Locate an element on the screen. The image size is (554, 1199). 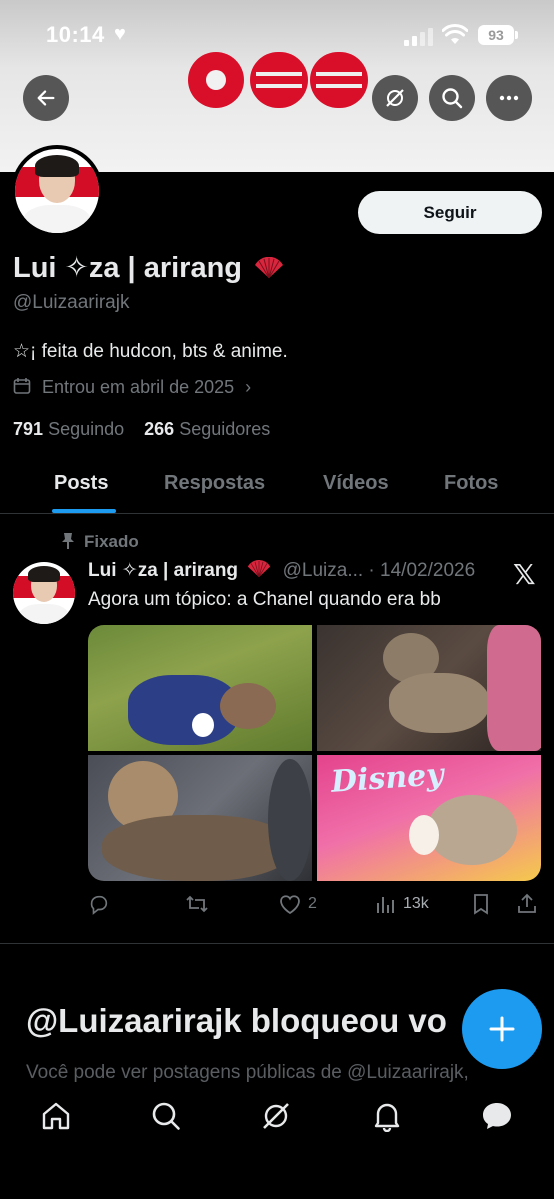
followers-count: 266 is located at coordinates (159, 429).